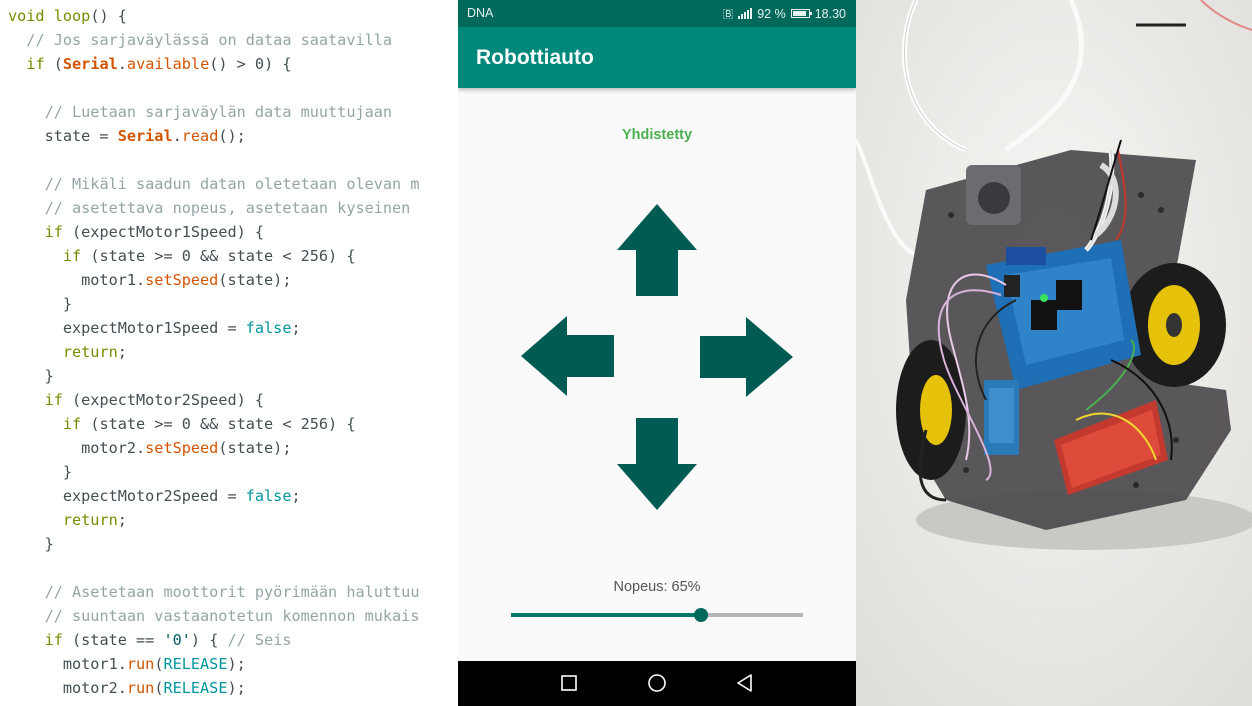 This screenshot has width=1252, height=706. Describe the element at coordinates (569, 683) in the screenshot. I see `recents-icon` at that location.